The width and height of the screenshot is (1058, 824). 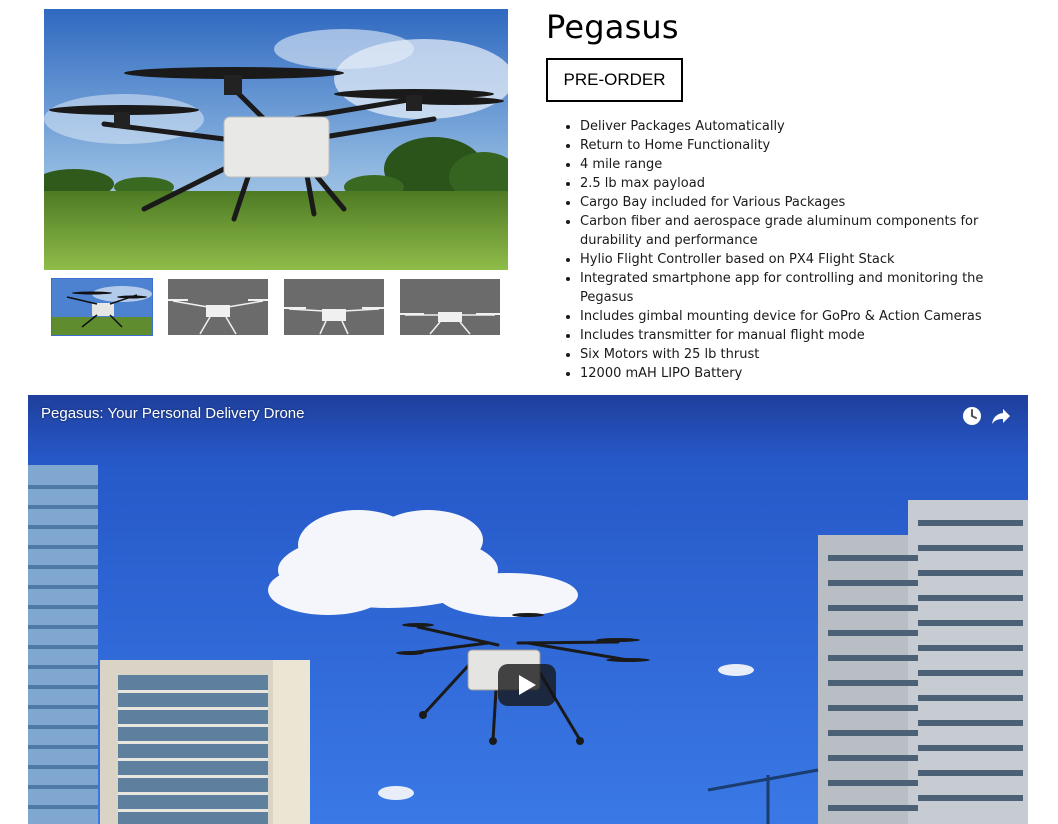 I want to click on play-icon, so click(x=527, y=685).